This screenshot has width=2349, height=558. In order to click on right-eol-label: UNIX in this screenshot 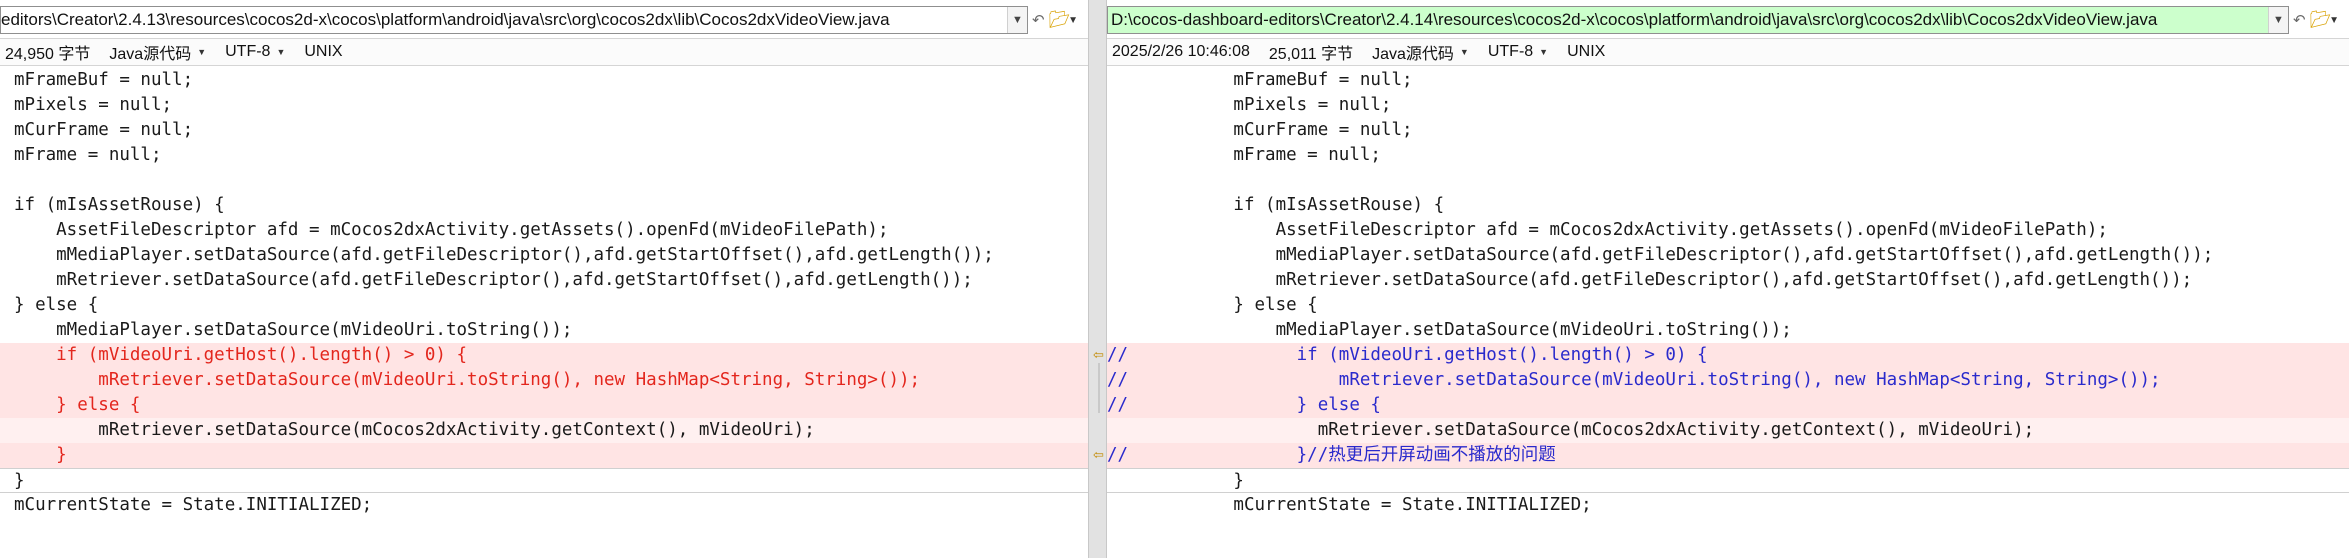, I will do `click(1586, 51)`.